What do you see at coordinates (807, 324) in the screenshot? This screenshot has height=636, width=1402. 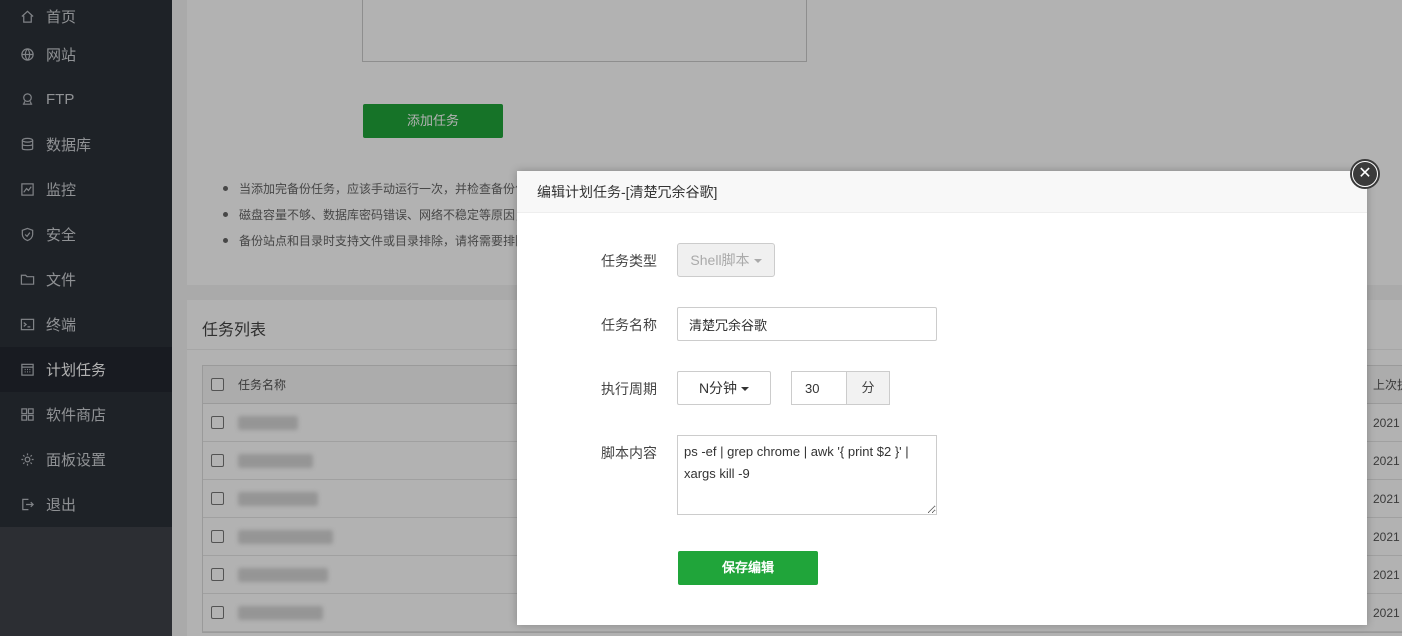 I see `task-name-input` at bounding box center [807, 324].